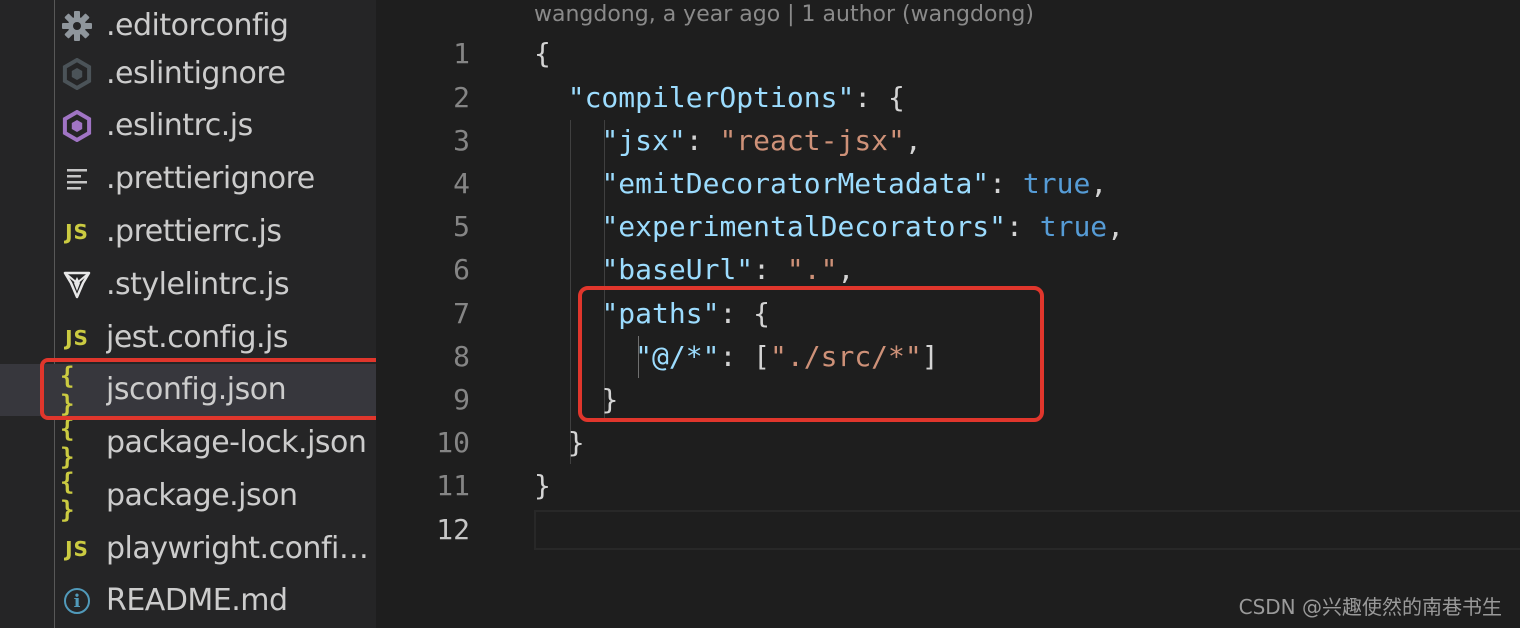 This screenshot has width=1520, height=628. Describe the element at coordinates (745, 356) in the screenshot. I see `code-token-punc: : [` at that location.